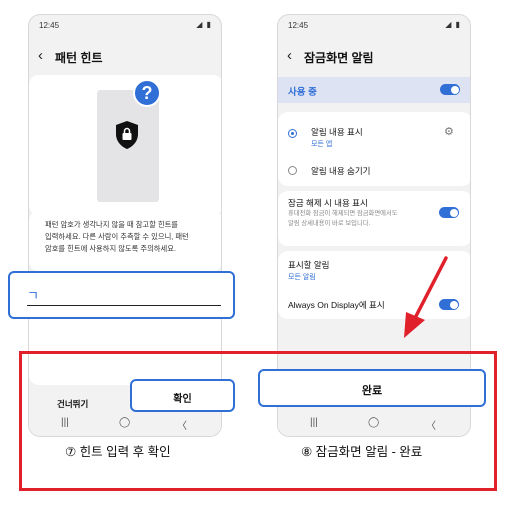 The image size is (517, 506). I want to click on caption-step-8: ⑧ 잠금화면 알림 - 완료, so click(362, 452).